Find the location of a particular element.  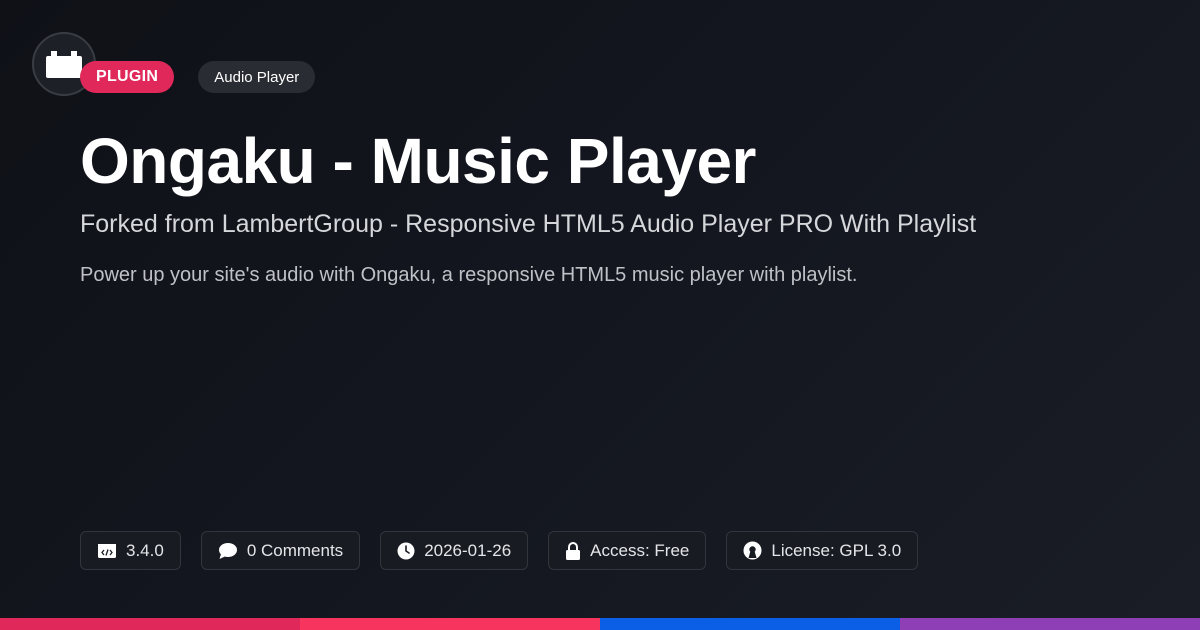

code-window-icon is located at coordinates (107, 550).